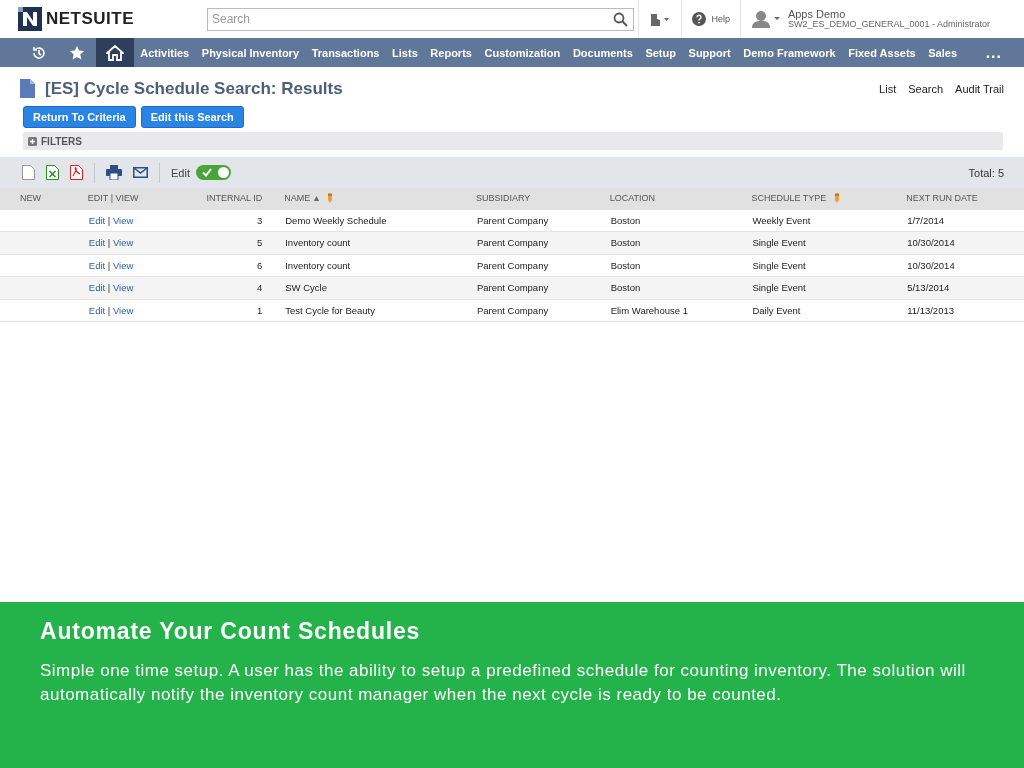 The image size is (1024, 768). Describe the element at coordinates (380, 287) in the screenshot. I see `table-cell: SW Cycle` at that location.